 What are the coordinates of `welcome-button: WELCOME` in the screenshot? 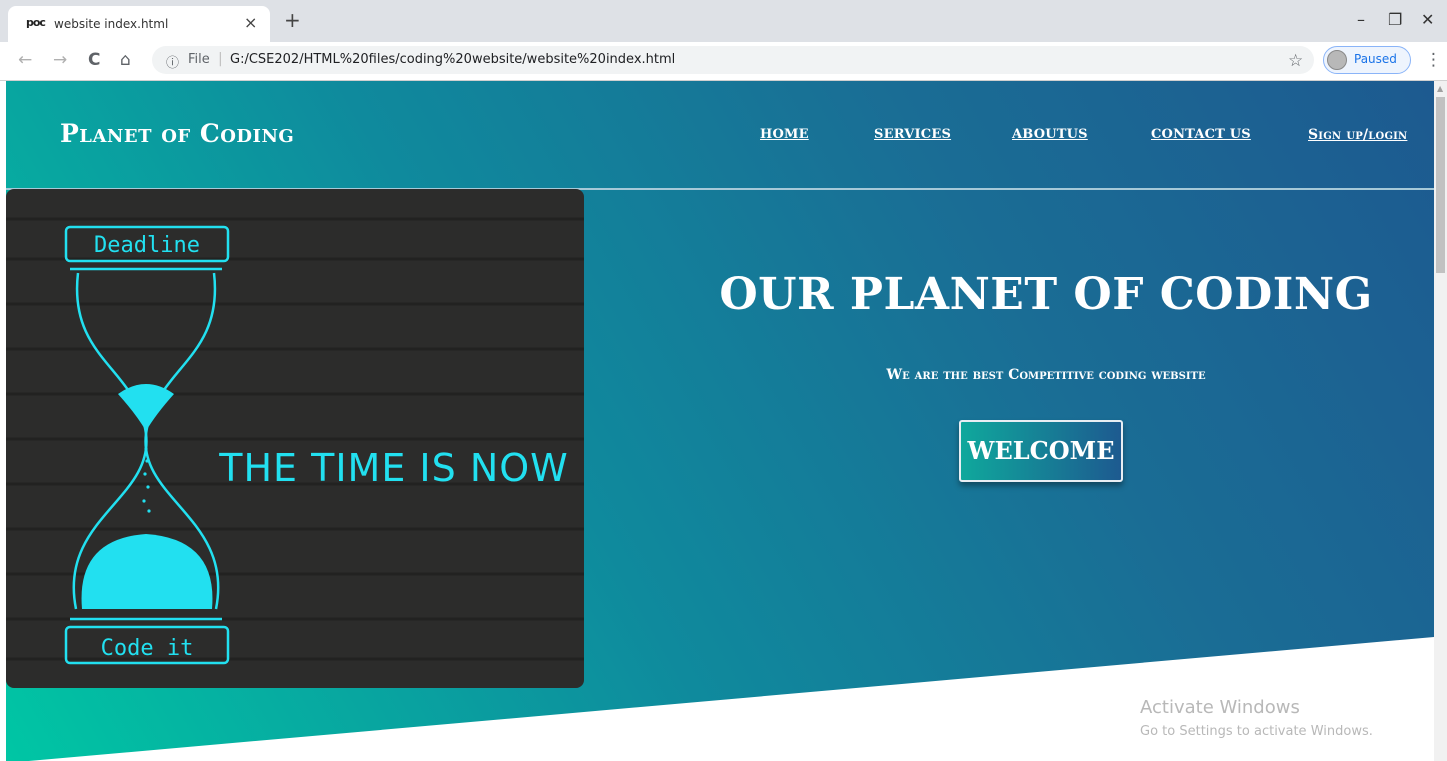 It's located at (1041, 451).